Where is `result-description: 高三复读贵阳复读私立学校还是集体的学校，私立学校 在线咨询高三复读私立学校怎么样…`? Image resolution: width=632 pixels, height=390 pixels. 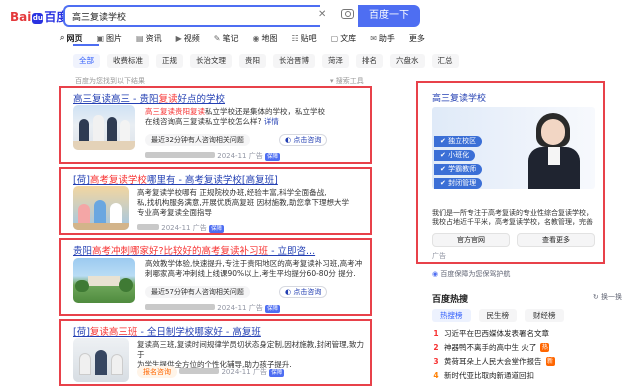
result-description: 高三复读贵阳复读私立学校还是集体的学校，私立学校 在线咨询高三复读私立学校怎么样… is located at coordinates (257, 117).